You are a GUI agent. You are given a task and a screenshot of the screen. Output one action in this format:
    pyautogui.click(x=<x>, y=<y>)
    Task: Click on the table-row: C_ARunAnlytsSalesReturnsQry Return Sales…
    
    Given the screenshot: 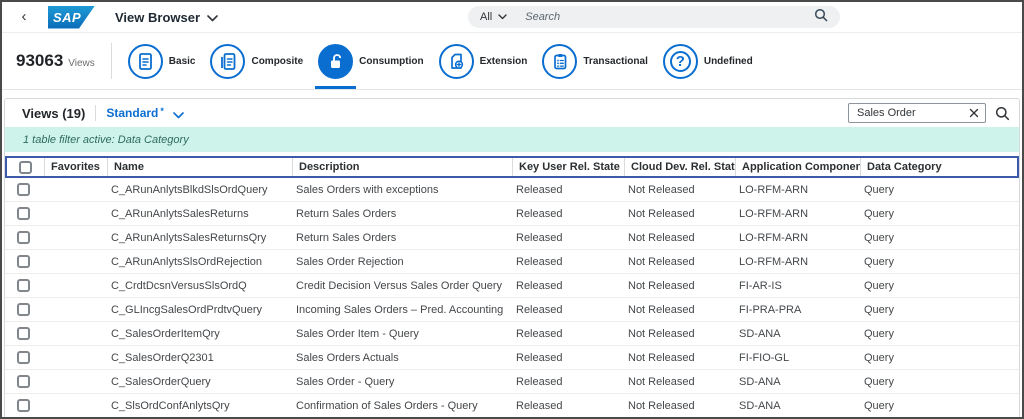 What is the action you would take?
    pyautogui.click(x=512, y=238)
    